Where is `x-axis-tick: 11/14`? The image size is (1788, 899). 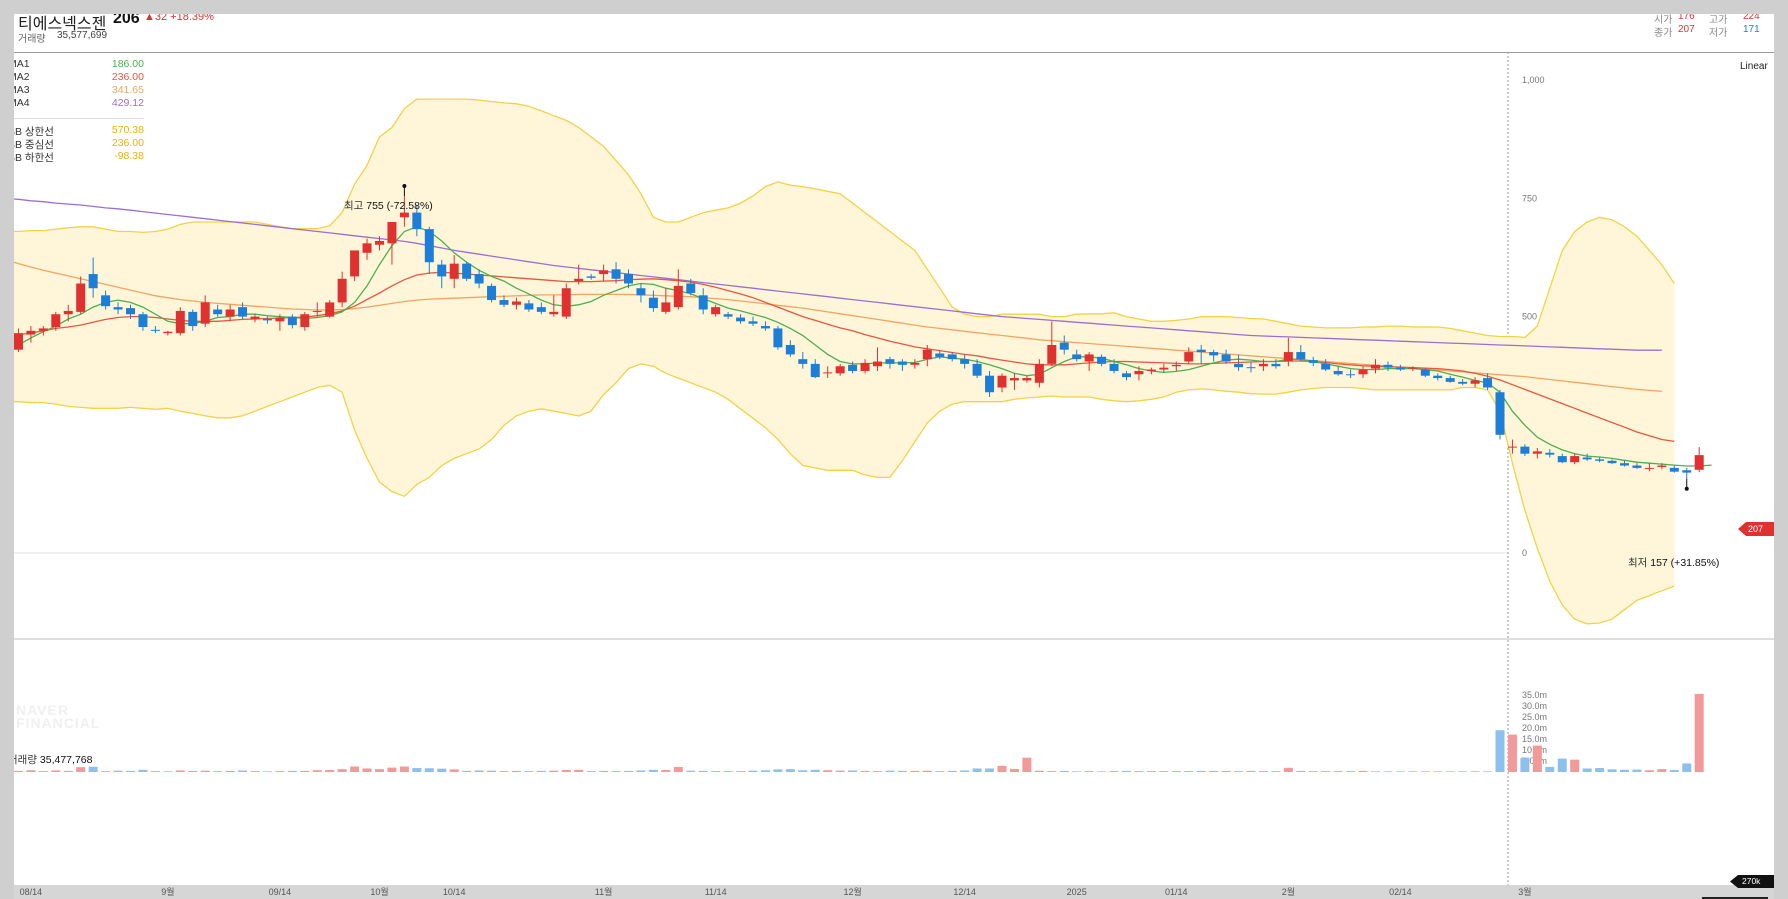 x-axis-tick: 11/14 is located at coordinates (716, 892).